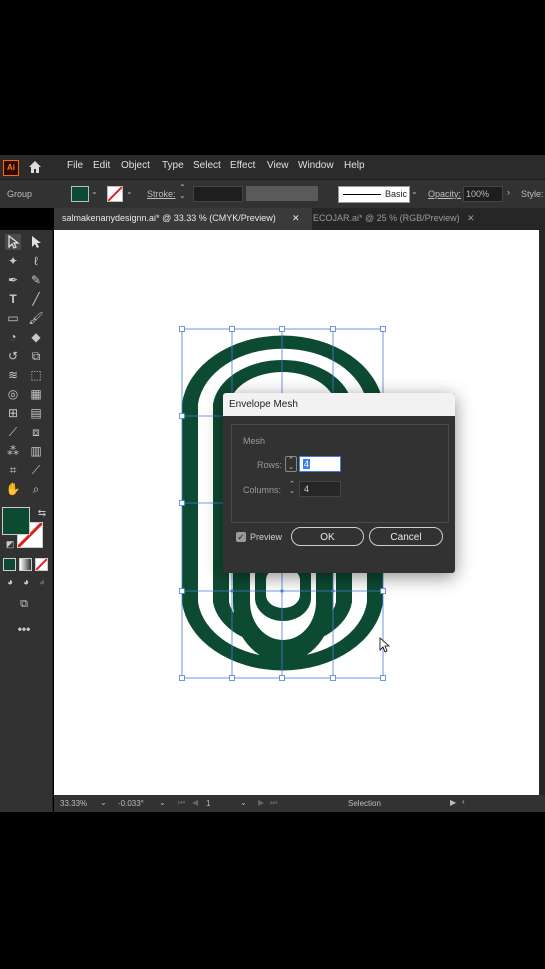 The width and height of the screenshot is (545, 969). What do you see at coordinates (25, 564) in the screenshot?
I see `gradient-mode-icon` at bounding box center [25, 564].